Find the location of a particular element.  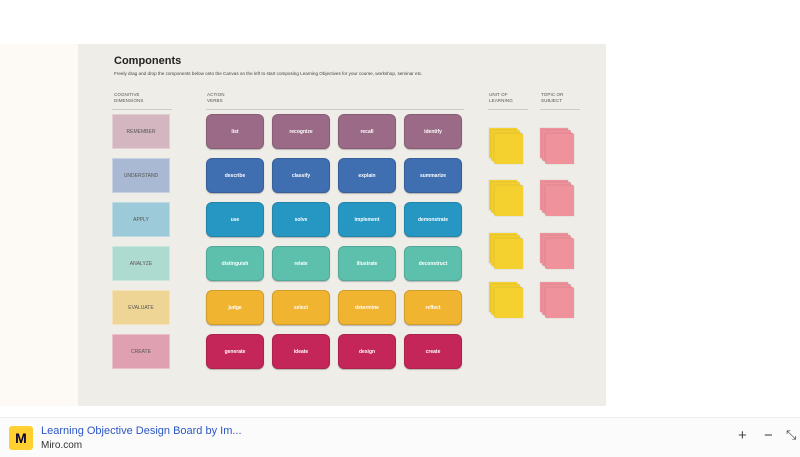

verb-card: illustrate is located at coordinates (367, 263).